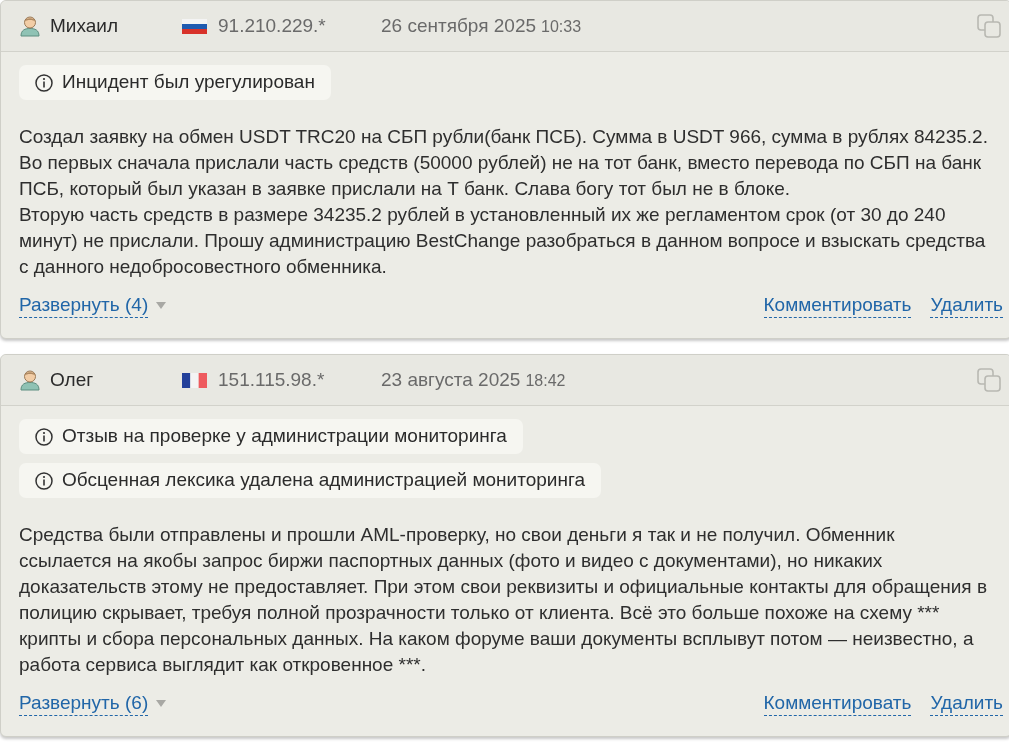  Describe the element at coordinates (72, 379) in the screenshot. I see `author-name: Олег` at that location.